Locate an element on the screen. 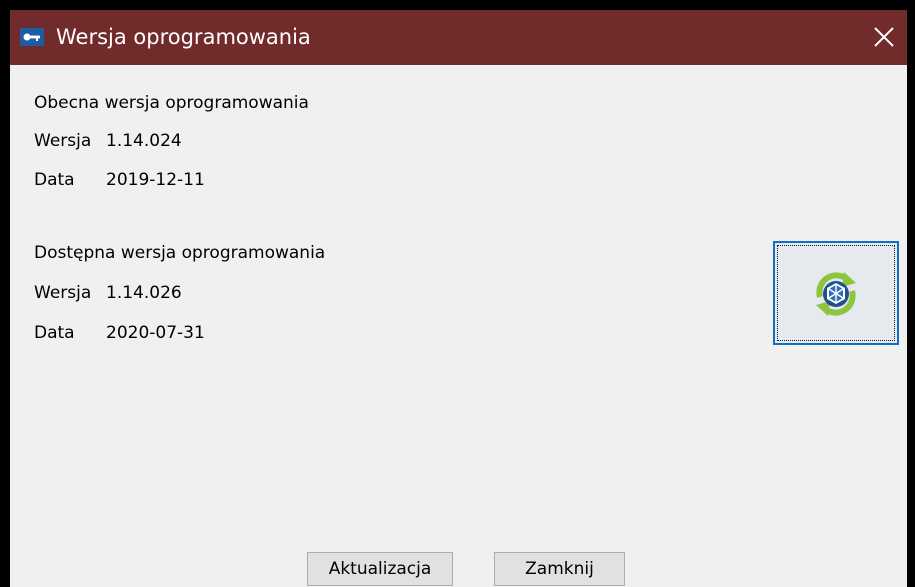 The width and height of the screenshot is (915, 587). current-date-value: 2019-12-11 is located at coordinates (155, 180).